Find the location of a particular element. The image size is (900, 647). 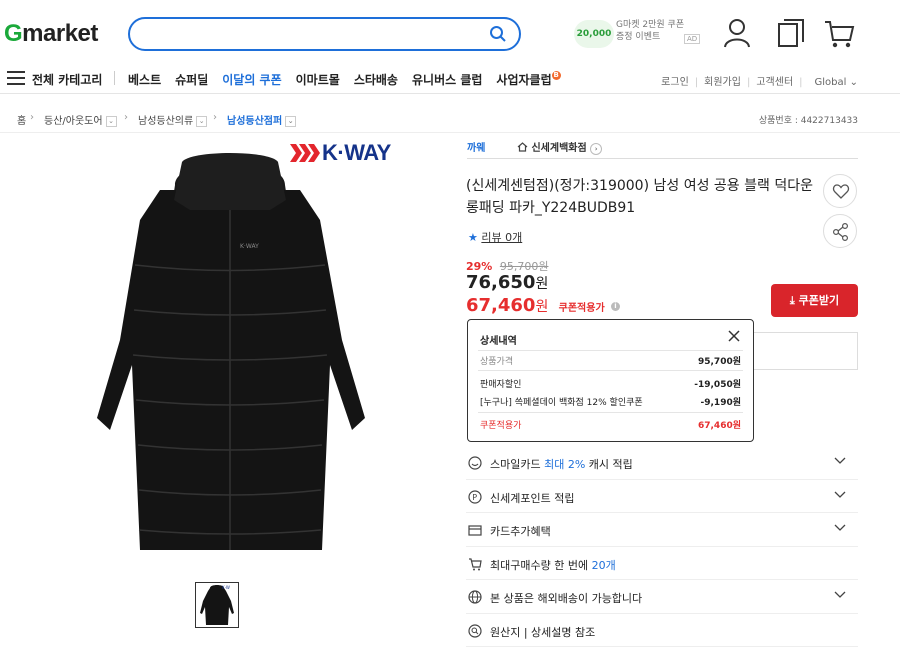

svg-text: K·W is located at coordinates (226, 587).